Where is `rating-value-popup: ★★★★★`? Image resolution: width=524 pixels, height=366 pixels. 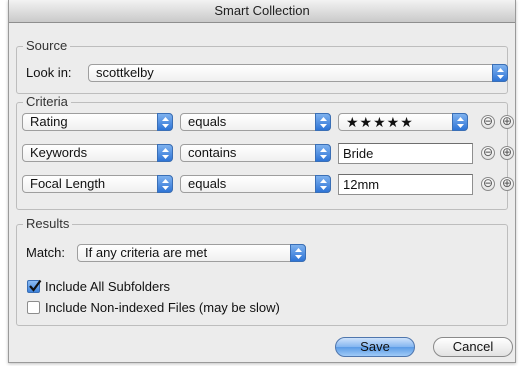 rating-value-popup: ★★★★★ is located at coordinates (403, 122).